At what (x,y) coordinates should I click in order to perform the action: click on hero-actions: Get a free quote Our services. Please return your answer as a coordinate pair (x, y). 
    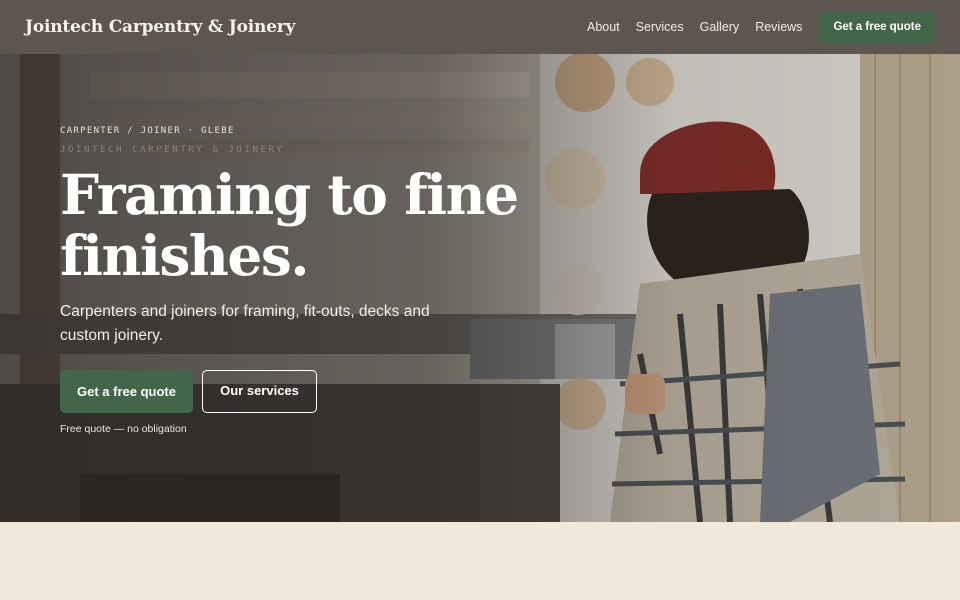
    Looking at the image, I should click on (320, 391).